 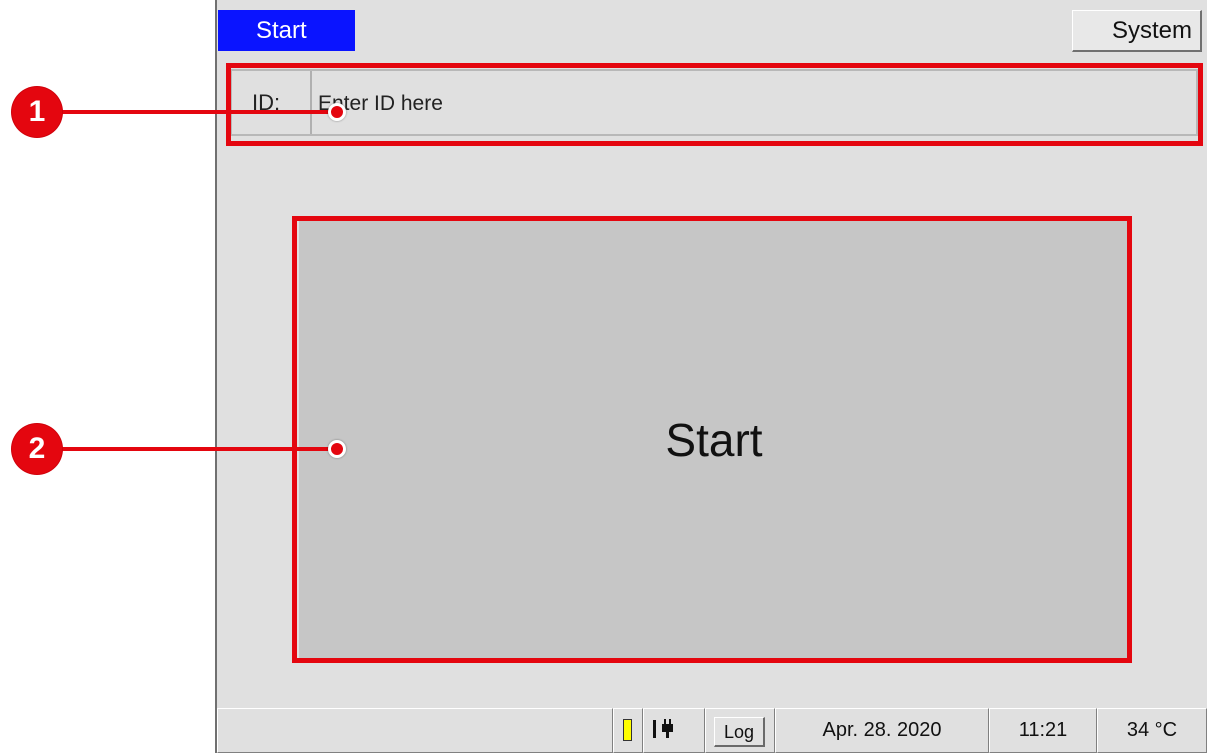 I want to click on status-indicator-cell, so click(x=628, y=730).